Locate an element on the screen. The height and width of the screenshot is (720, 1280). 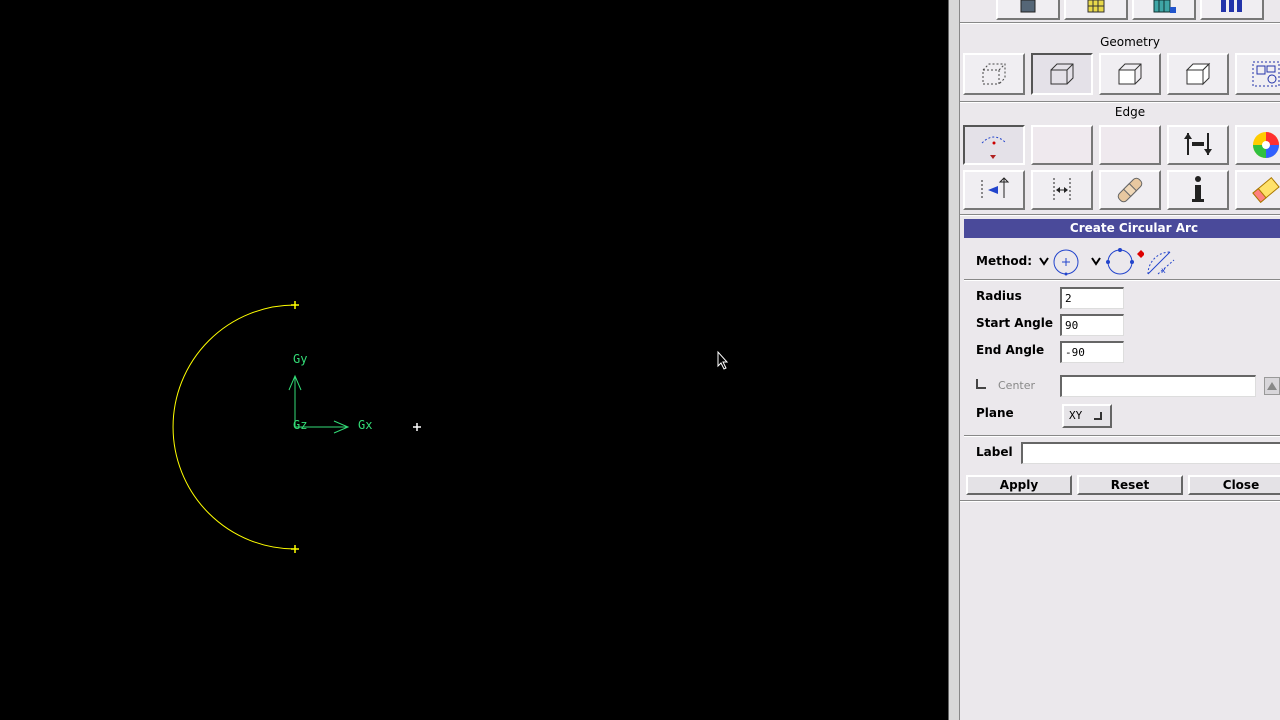
plane-dropdown: XY is located at coordinates (1087, 416).